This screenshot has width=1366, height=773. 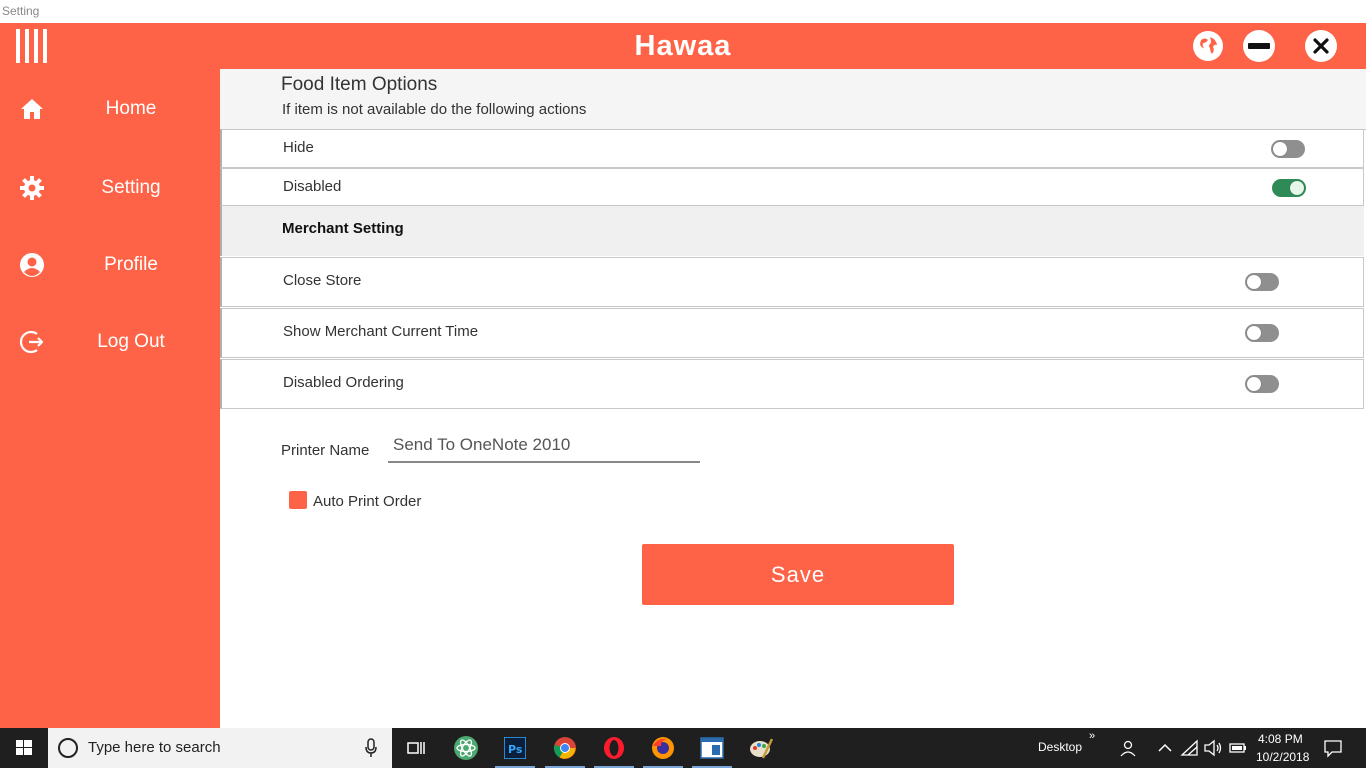 I want to click on disabled-toggle, so click(x=1289, y=188).